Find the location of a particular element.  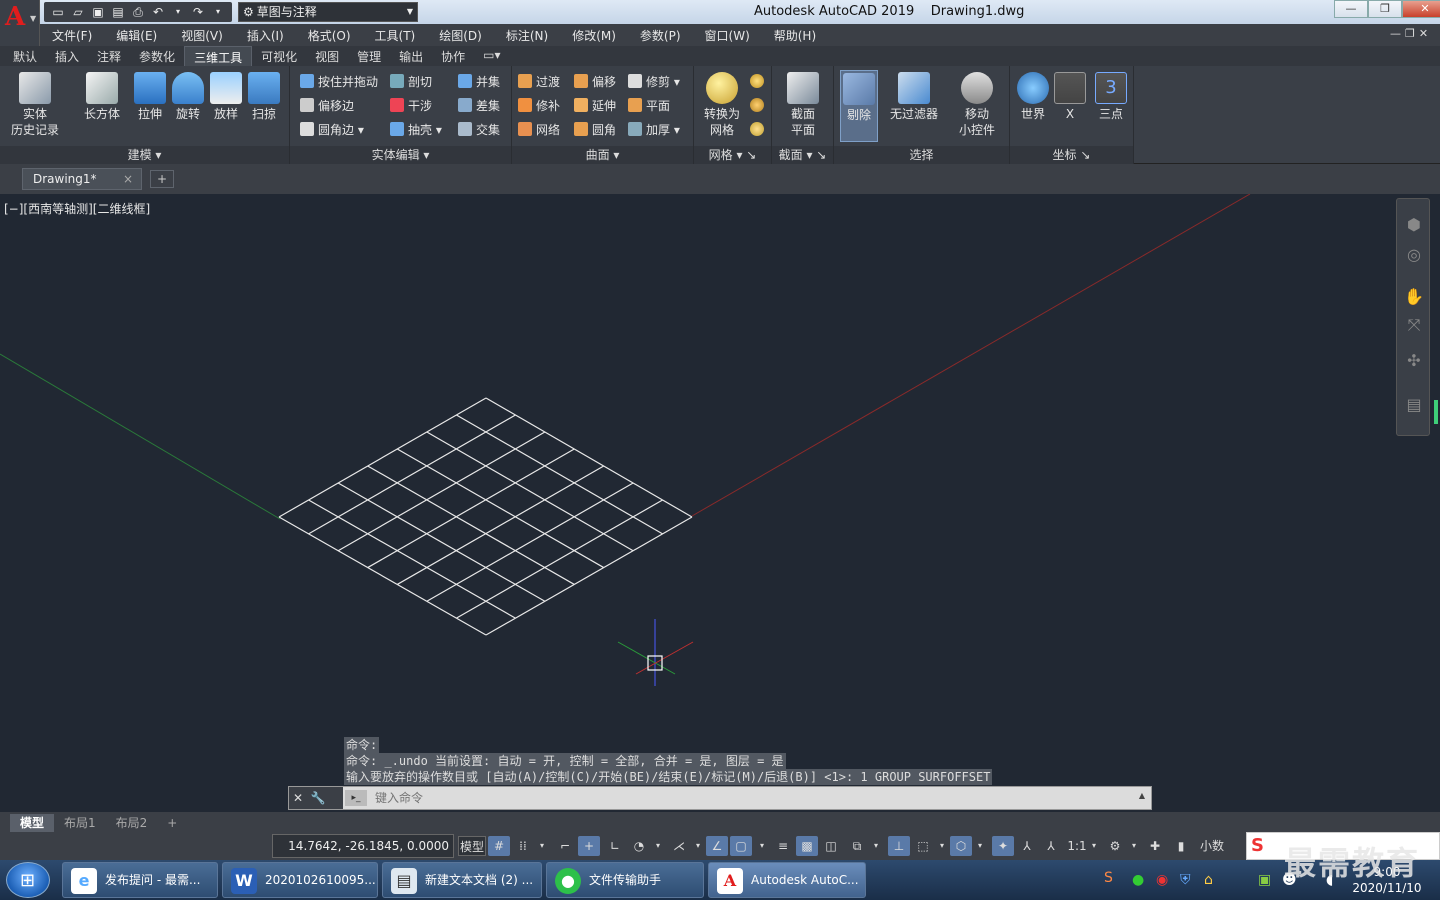

selection-filter-icon: ⬚ is located at coordinates (923, 846).